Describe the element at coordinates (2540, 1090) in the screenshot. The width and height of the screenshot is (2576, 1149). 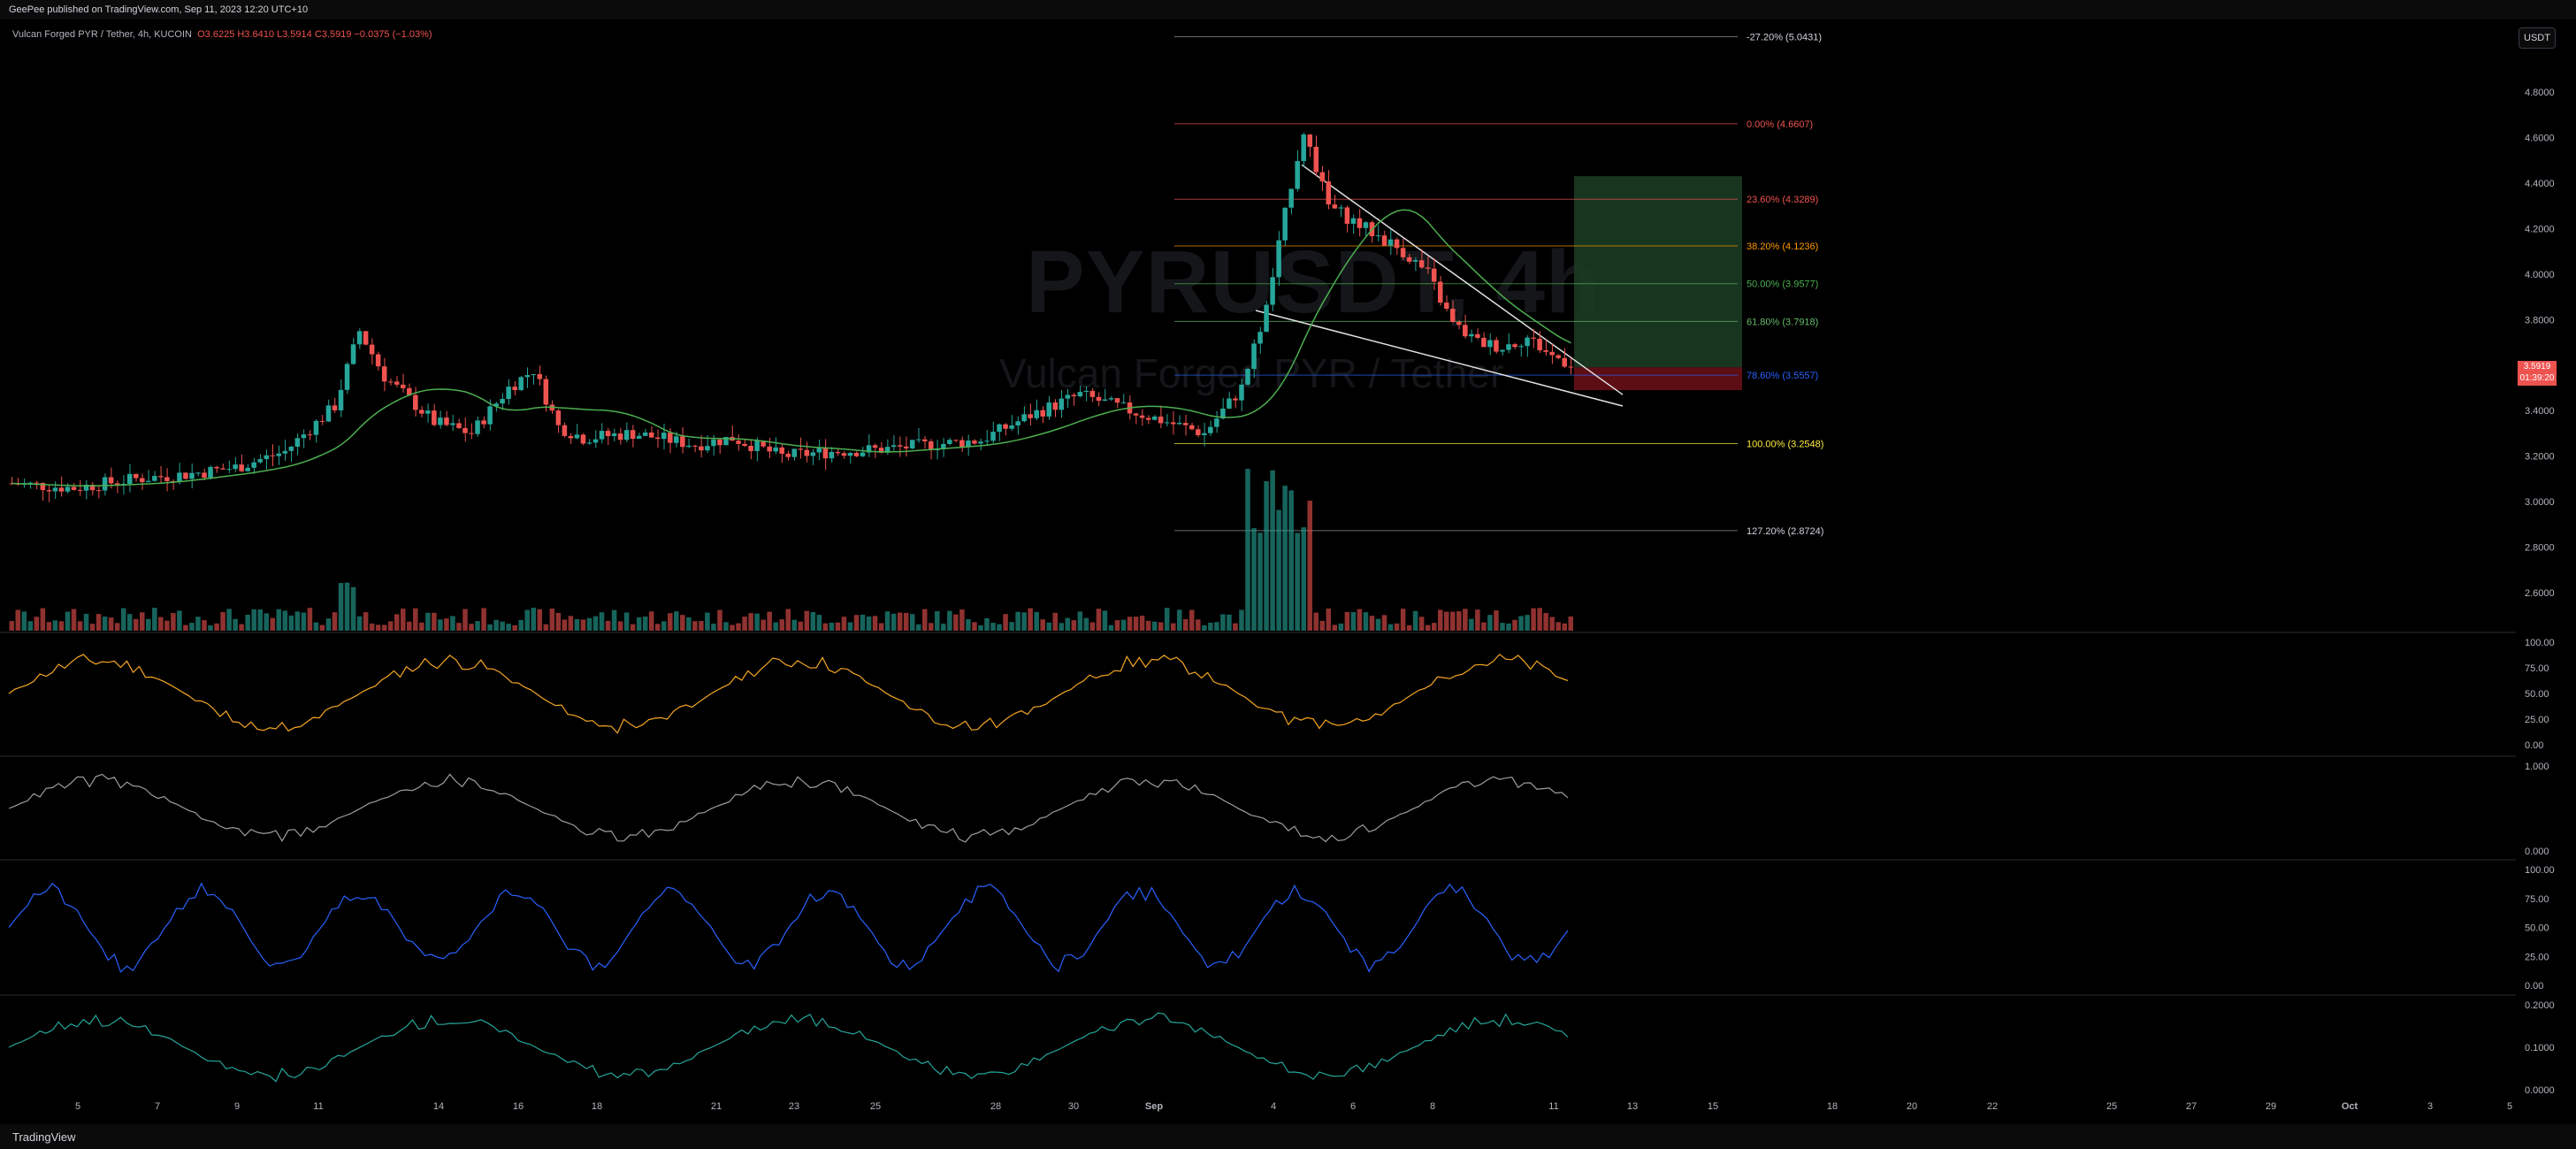
I see `macd-pane-tick-label: 0.0000` at that location.